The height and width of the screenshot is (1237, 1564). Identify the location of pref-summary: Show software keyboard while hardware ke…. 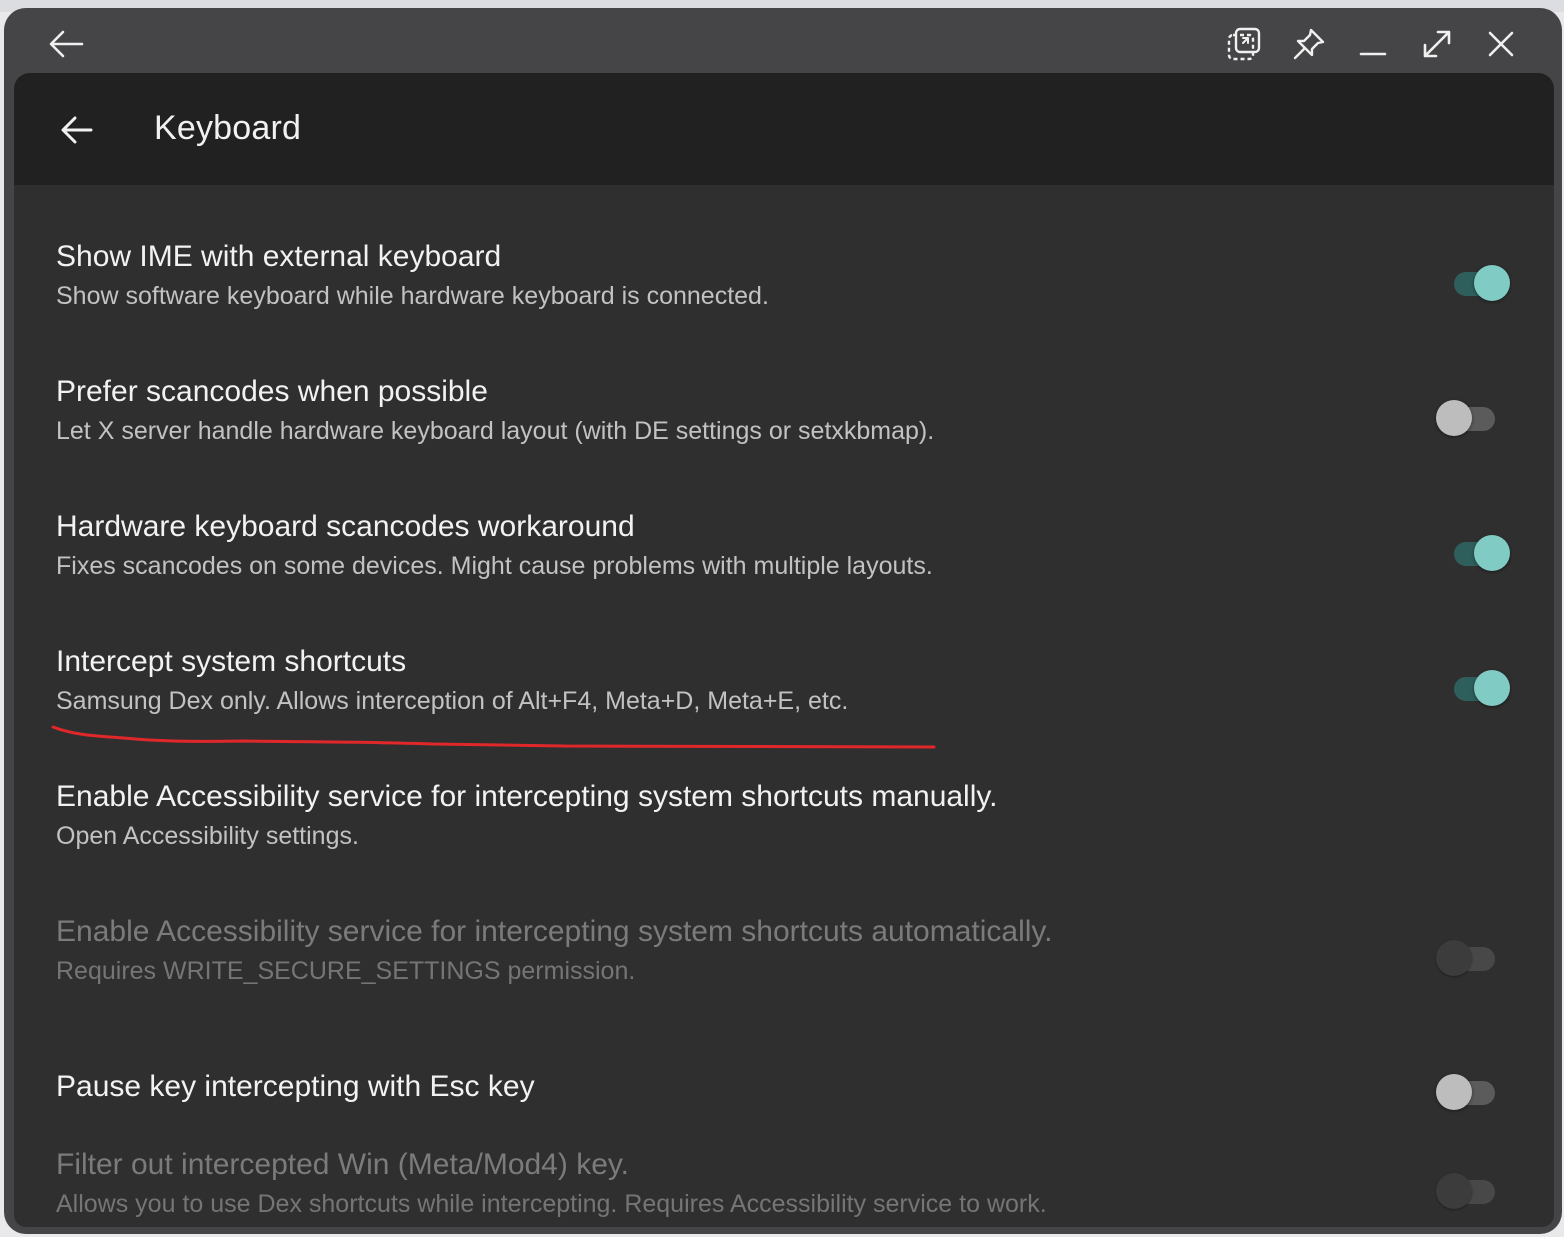
(412, 296).